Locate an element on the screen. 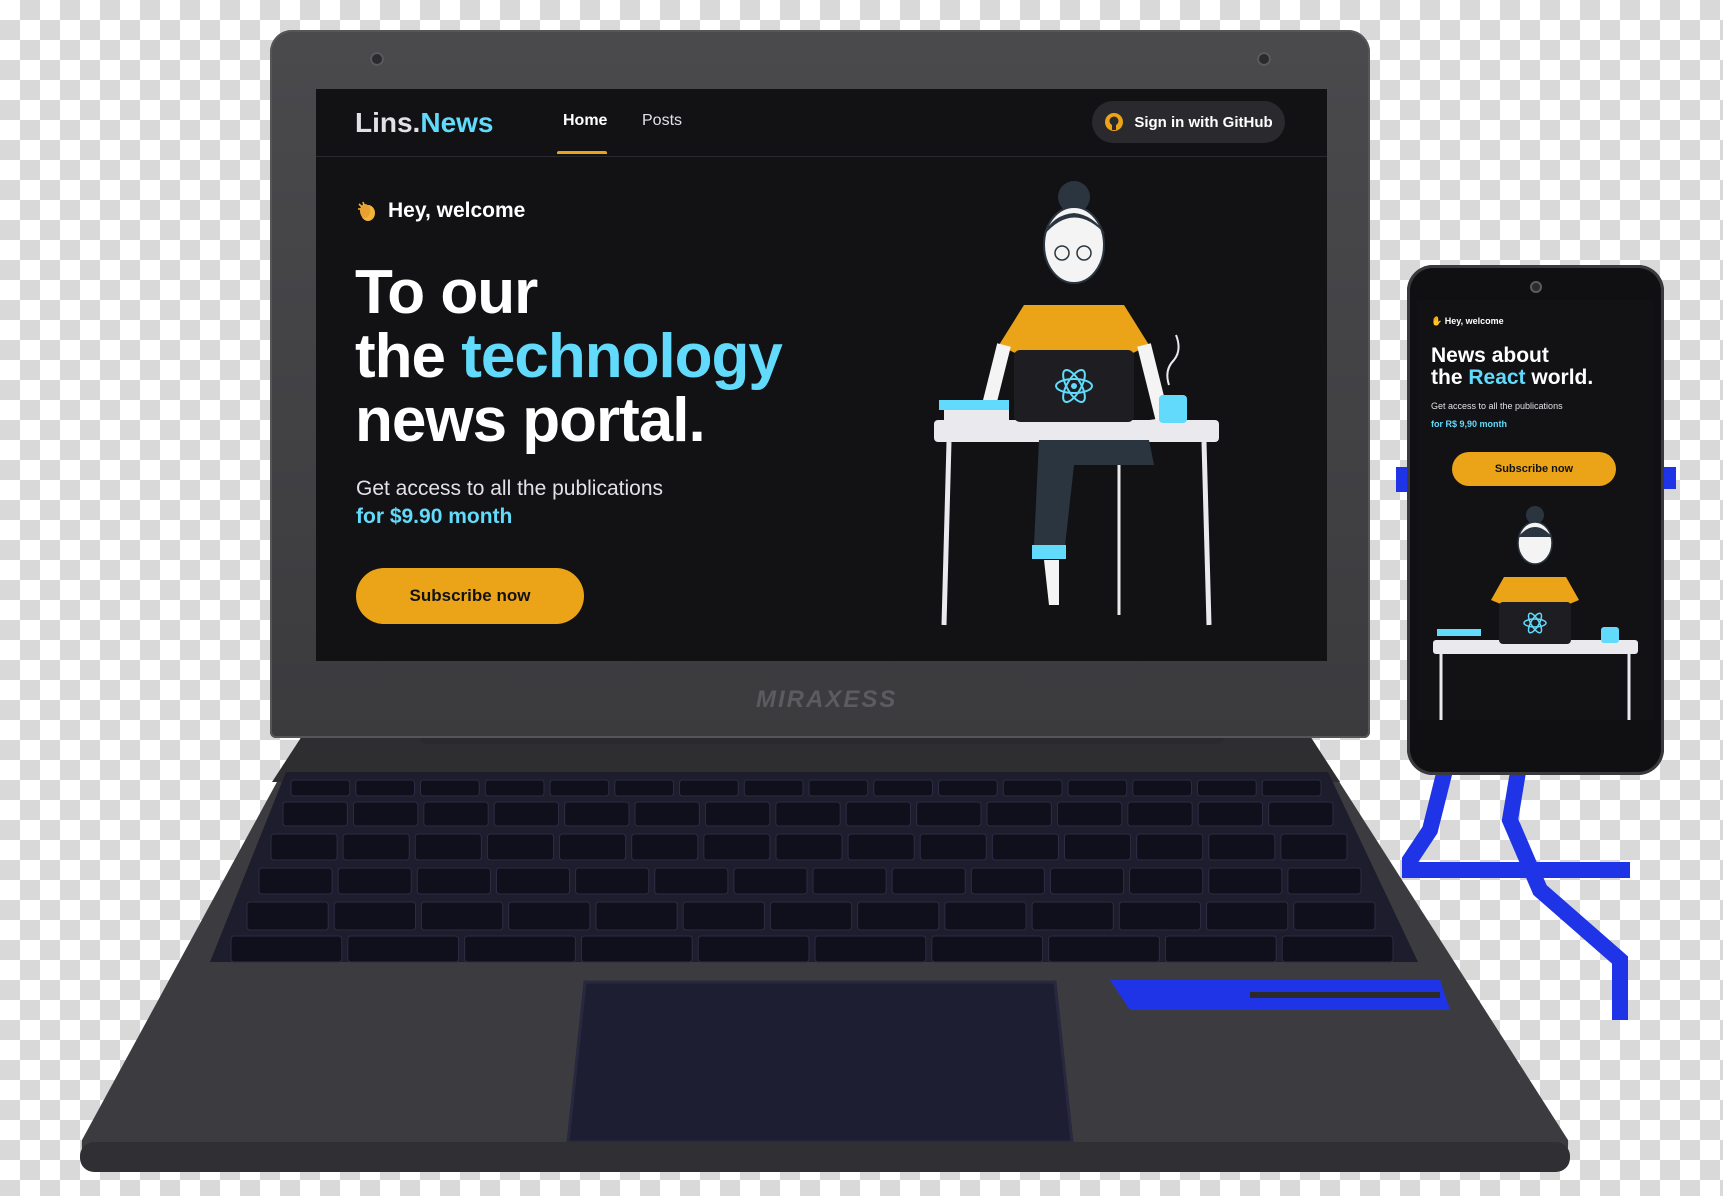  nav-posts: Posts is located at coordinates (662, 121).